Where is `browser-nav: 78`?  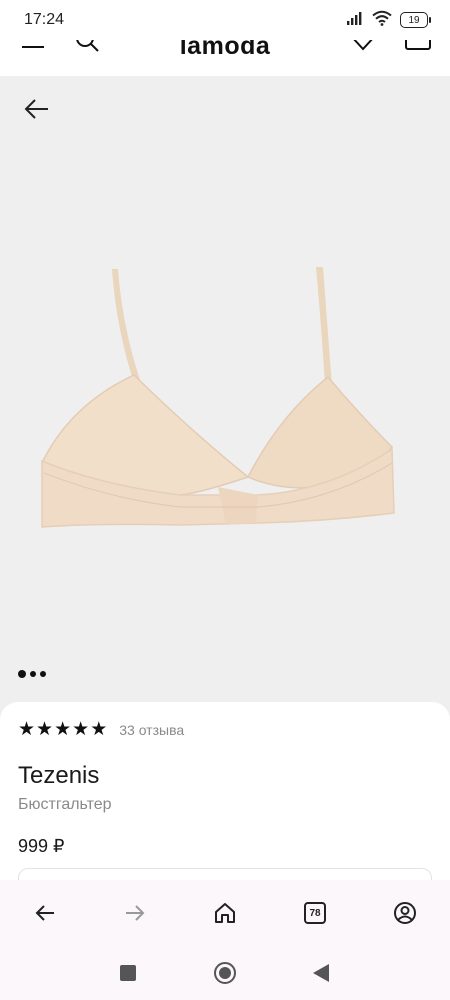 browser-nav: 78 is located at coordinates (225, 913).